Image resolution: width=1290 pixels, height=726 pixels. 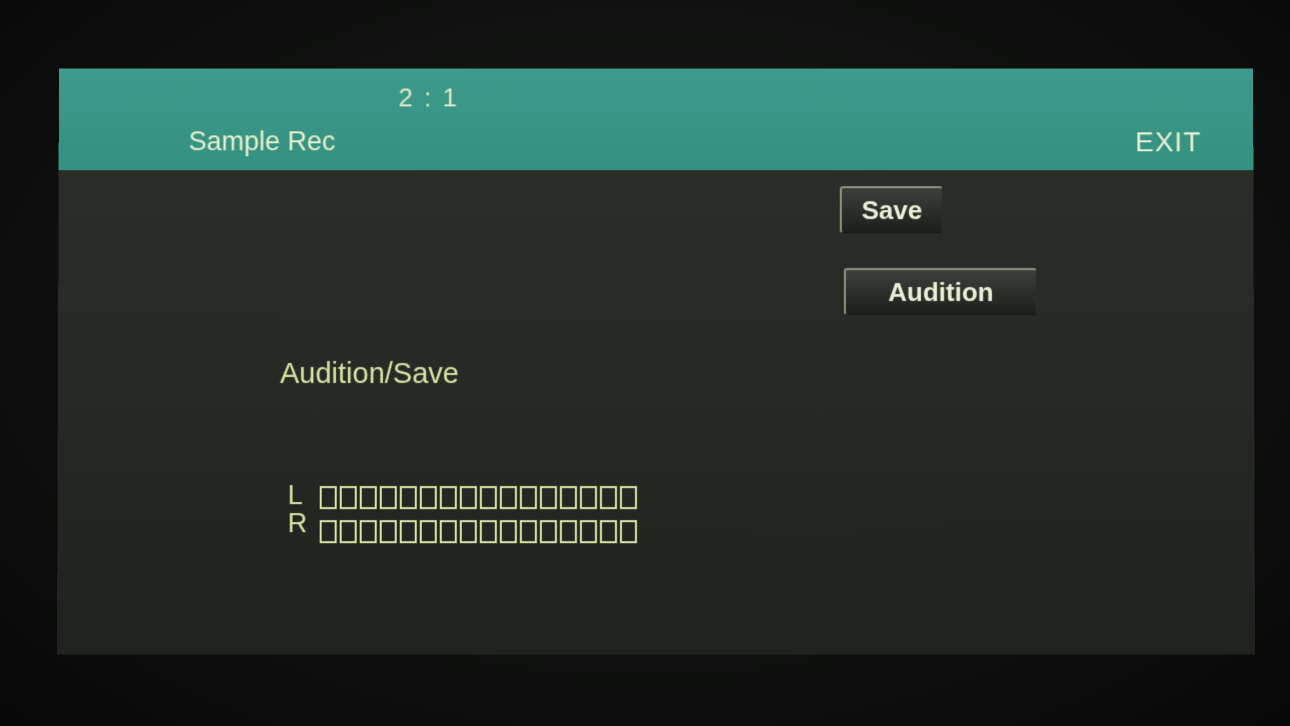 I want to click on page-title: Sample Rec, so click(x=262, y=141).